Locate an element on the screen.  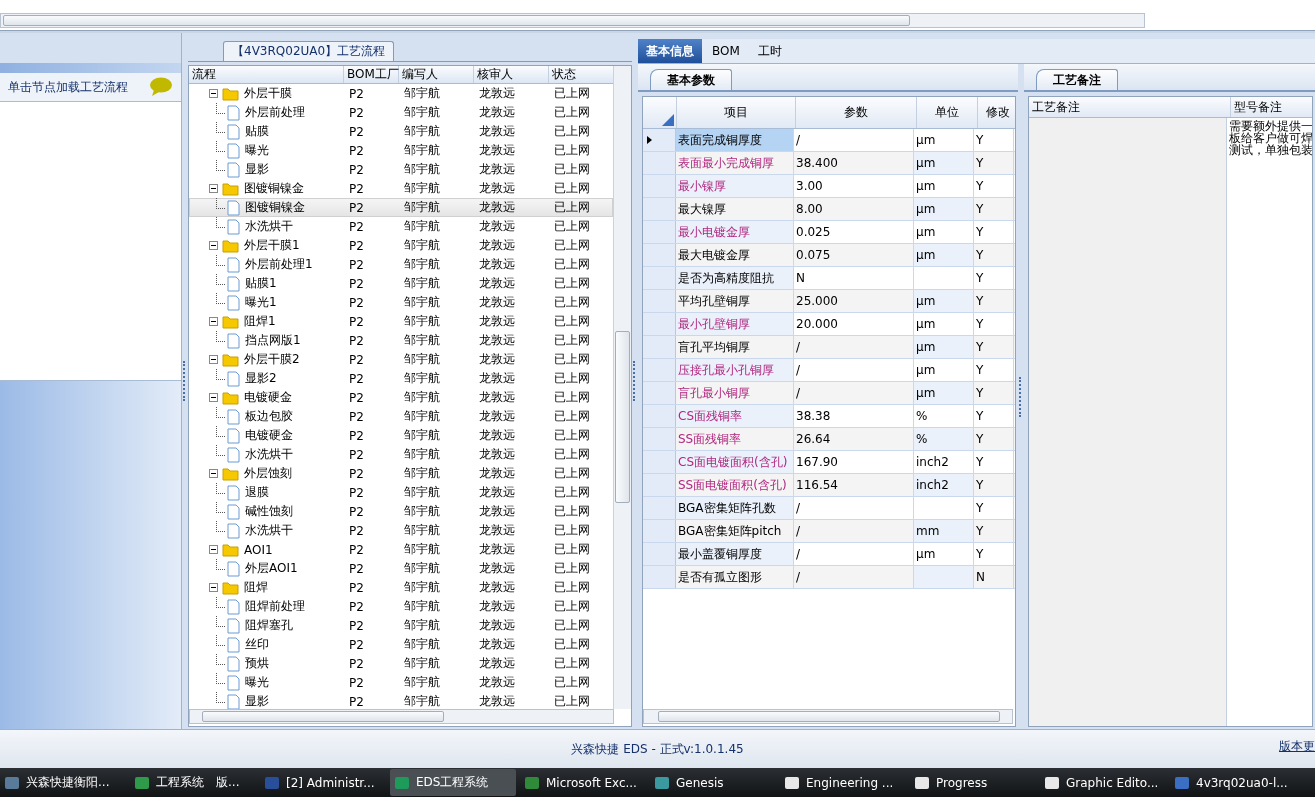
value-cell: 20.000 is located at coordinates (854, 324).